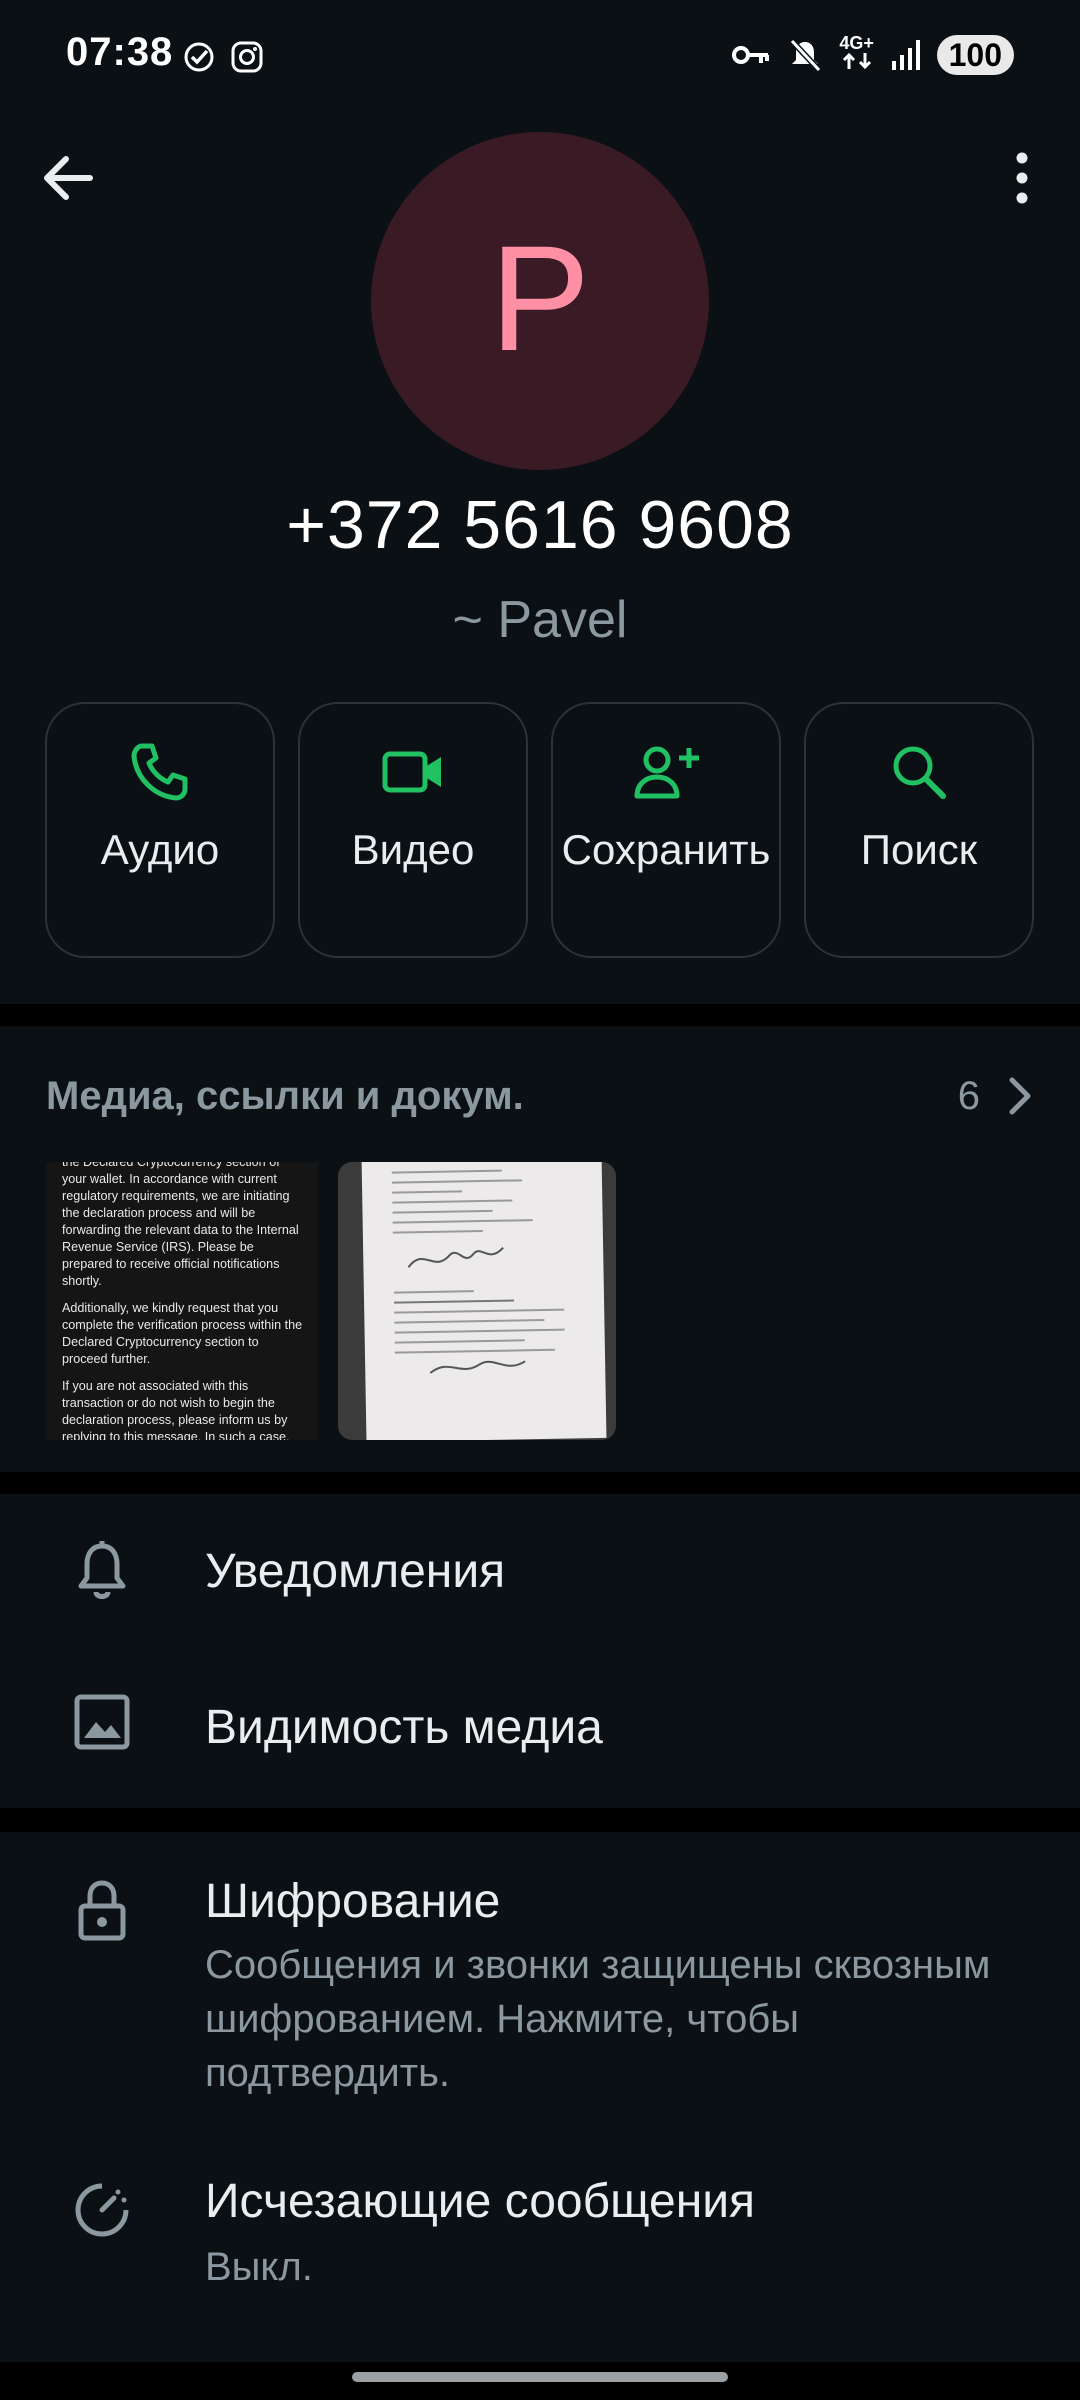 The width and height of the screenshot is (1080, 2400). I want to click on data-arrows-icon, so click(856, 61).